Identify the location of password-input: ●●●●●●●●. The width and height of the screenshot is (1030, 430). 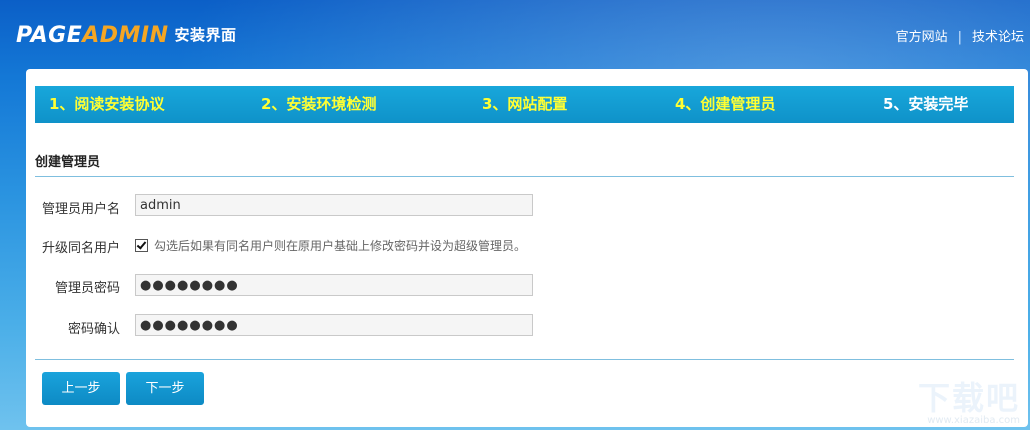
(334, 285).